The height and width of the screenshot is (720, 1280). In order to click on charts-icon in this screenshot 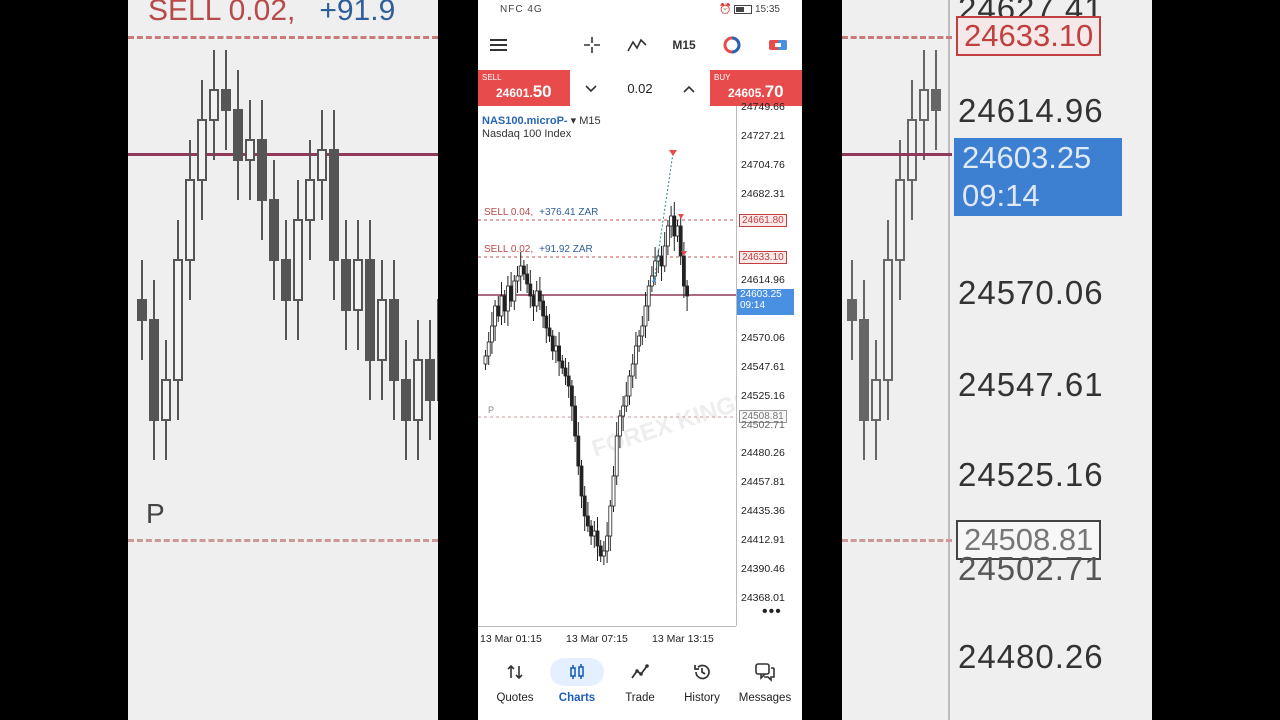, I will do `click(577, 672)`.